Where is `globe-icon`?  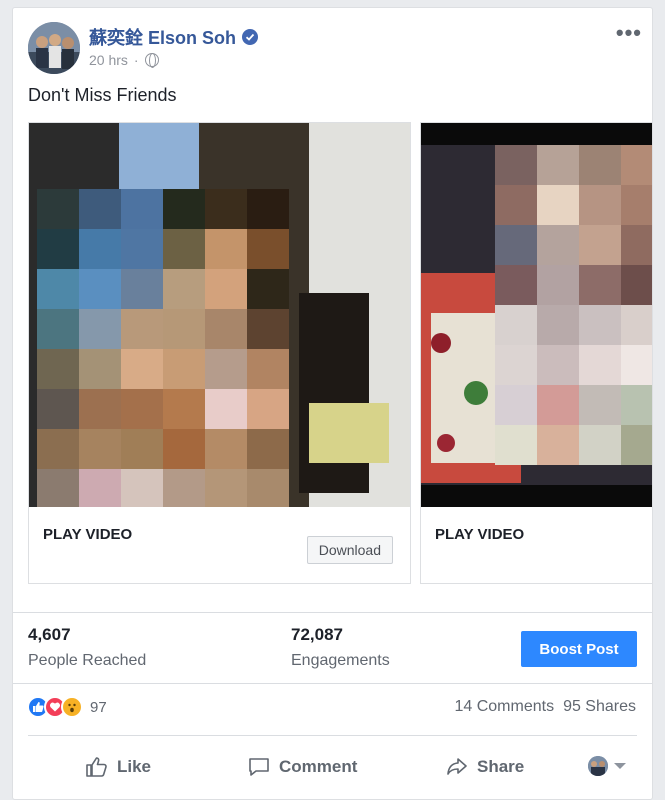
globe-icon is located at coordinates (151, 60).